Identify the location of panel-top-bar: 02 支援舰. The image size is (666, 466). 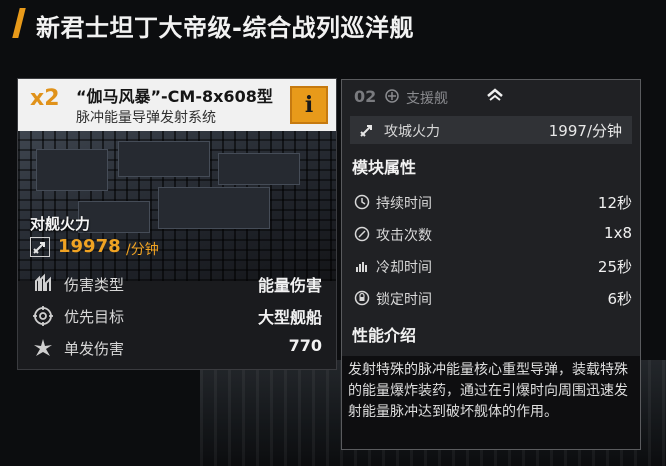
(491, 96).